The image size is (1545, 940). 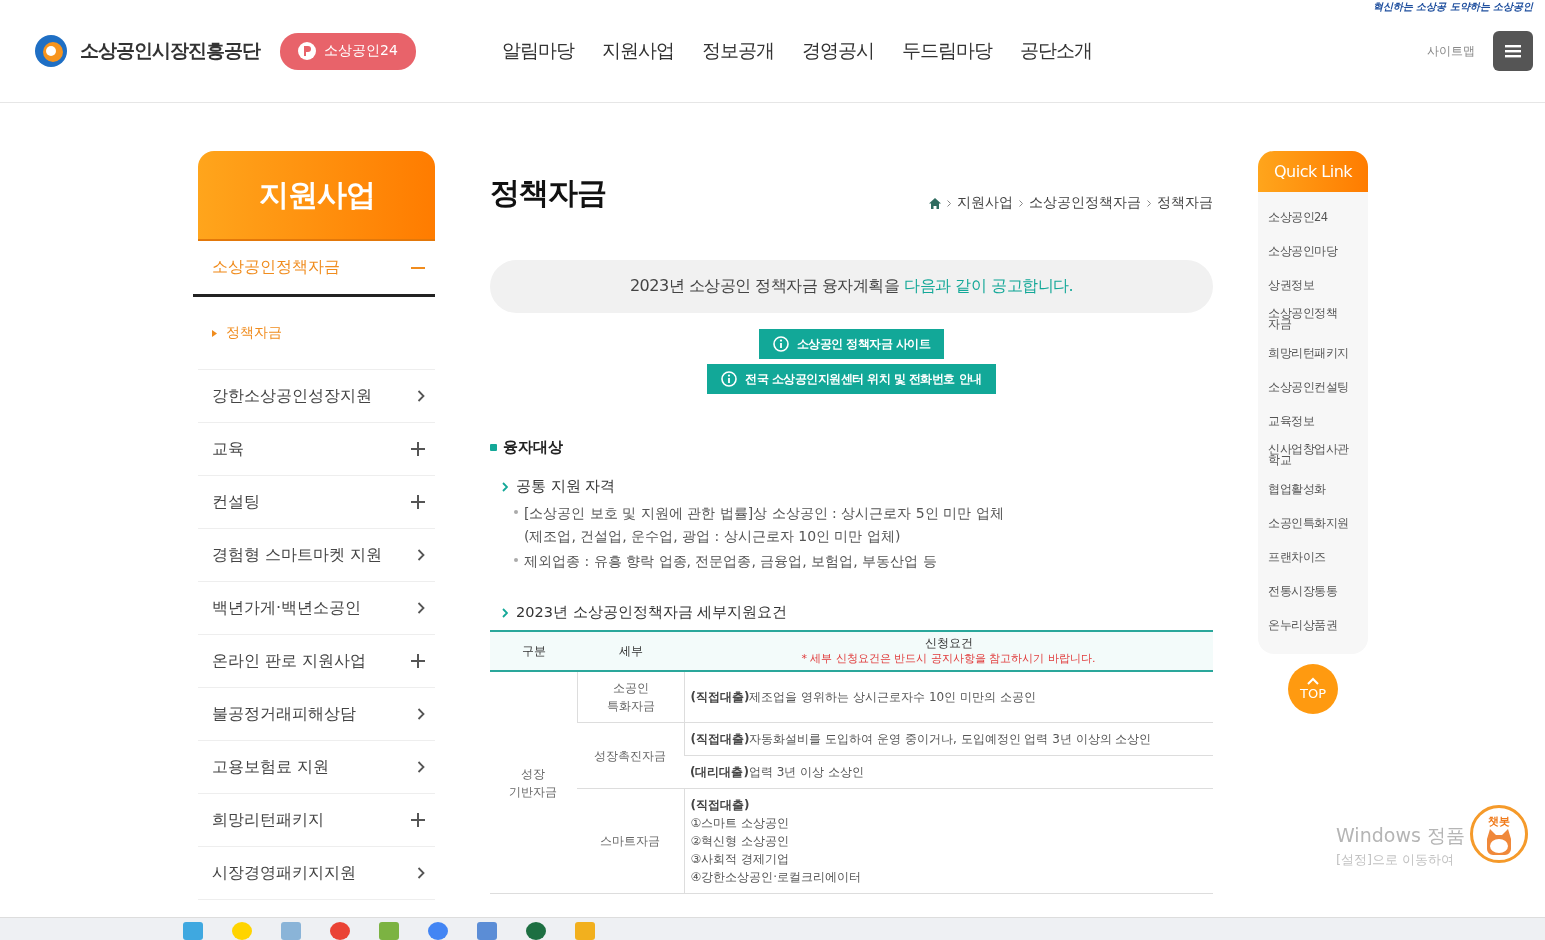 I want to click on table-cell: 성장 기반자금, so click(x=533, y=782).